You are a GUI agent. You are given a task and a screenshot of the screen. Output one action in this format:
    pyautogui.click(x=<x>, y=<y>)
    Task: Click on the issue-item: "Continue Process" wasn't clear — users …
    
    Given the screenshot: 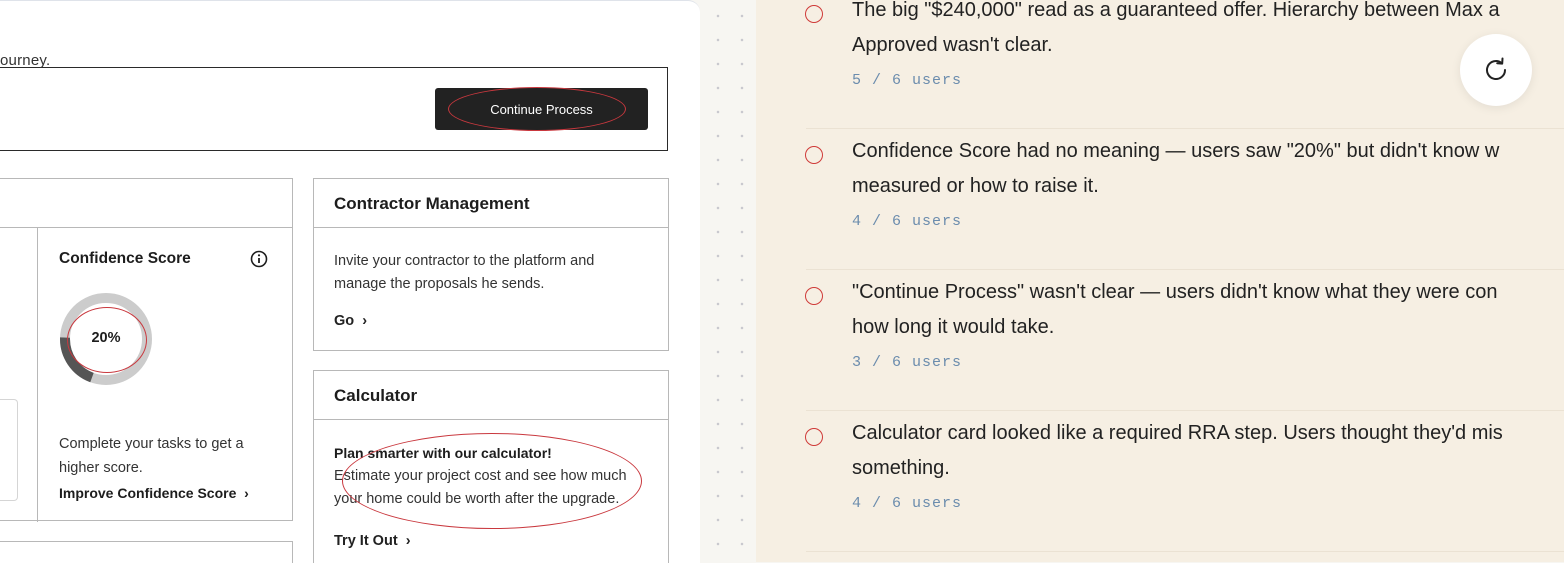 What is the action you would take?
    pyautogui.click(x=1160, y=340)
    